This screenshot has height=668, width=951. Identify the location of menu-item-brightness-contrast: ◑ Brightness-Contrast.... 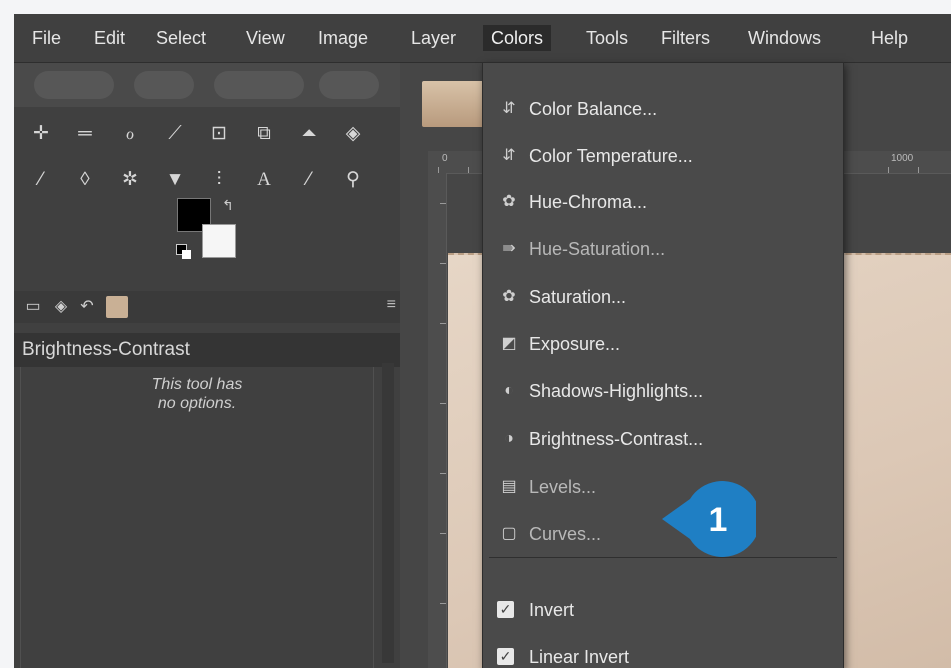
(663, 439).